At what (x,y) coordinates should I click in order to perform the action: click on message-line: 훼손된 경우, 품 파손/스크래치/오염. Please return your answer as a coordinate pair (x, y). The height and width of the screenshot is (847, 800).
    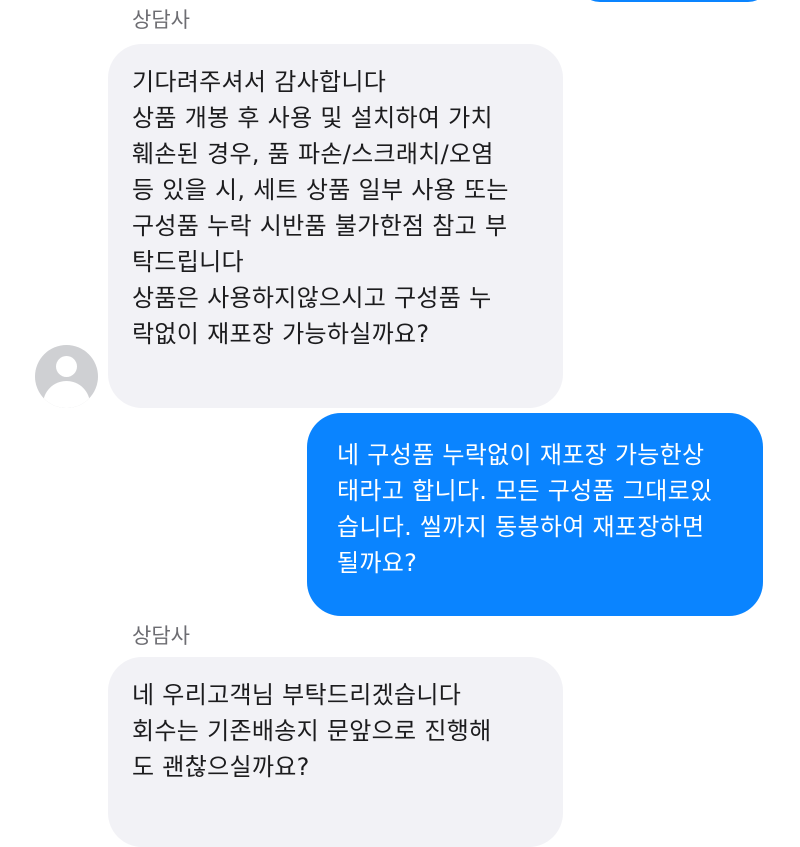
    Looking at the image, I should click on (313, 154).